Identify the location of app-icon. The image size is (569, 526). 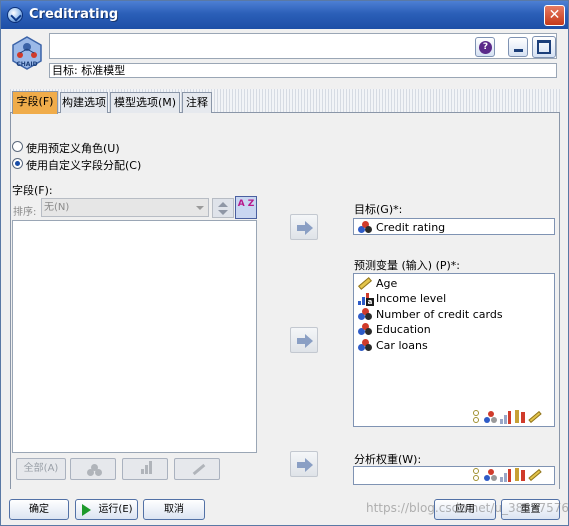
(15, 15).